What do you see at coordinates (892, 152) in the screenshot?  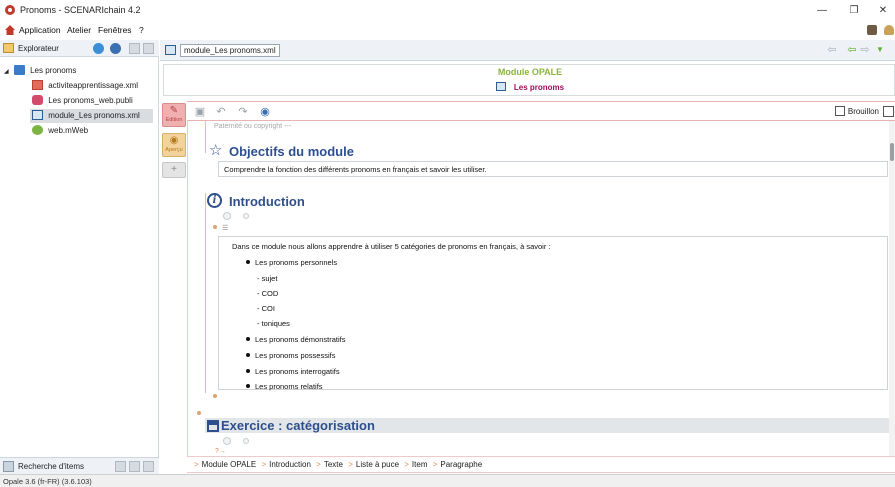 I see `scroll-thumb` at bounding box center [892, 152].